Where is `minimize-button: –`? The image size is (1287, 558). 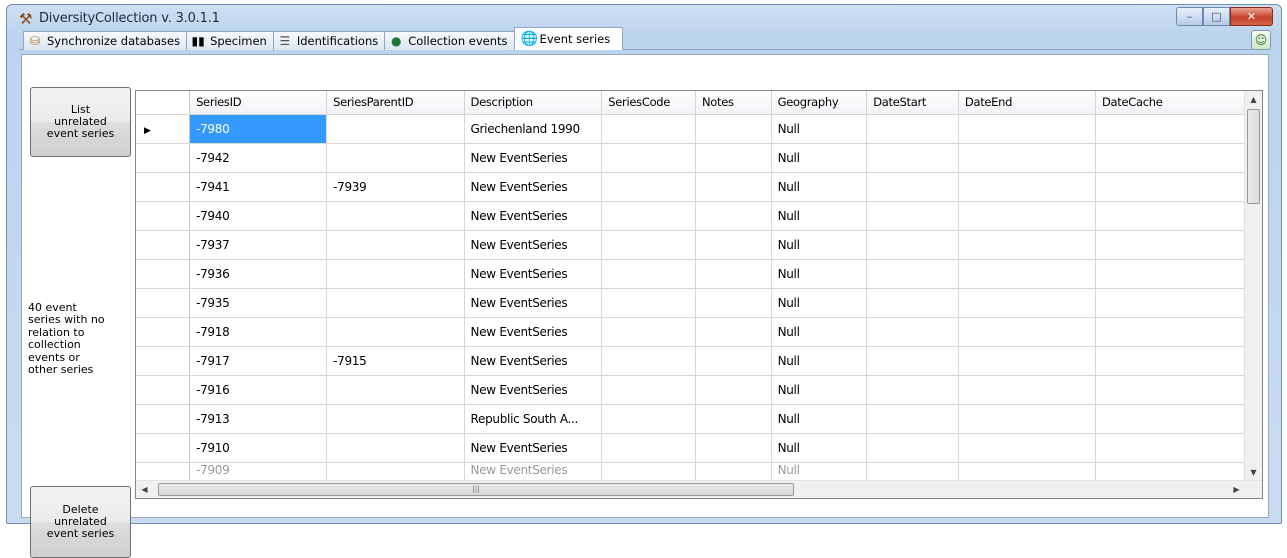
minimize-button: – is located at coordinates (1189, 16).